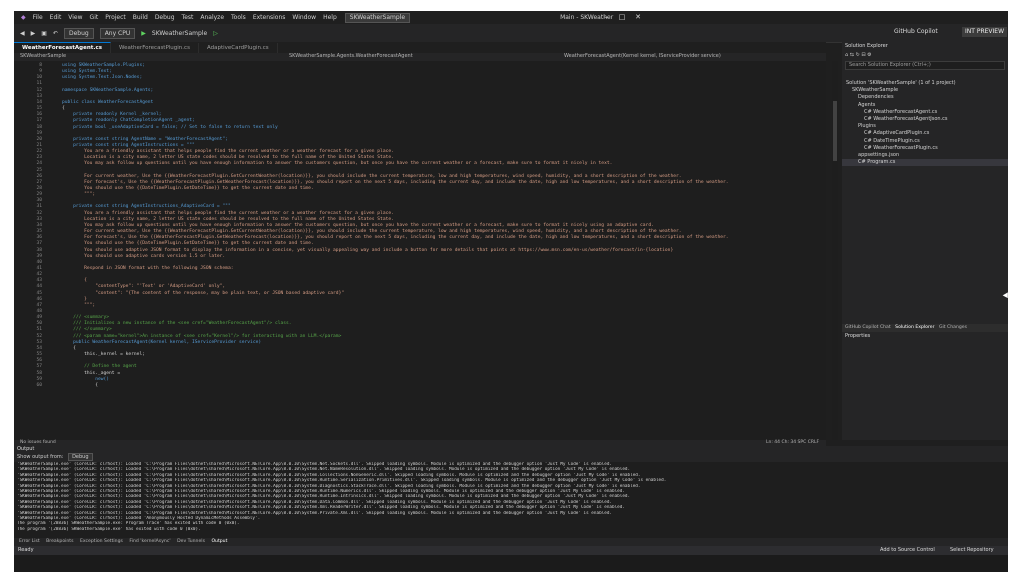 The height and width of the screenshot is (583, 1024). Describe the element at coordinates (925, 65) in the screenshot. I see `solution-search-input: Search Solution Explorer (Ctrl+;)` at that location.